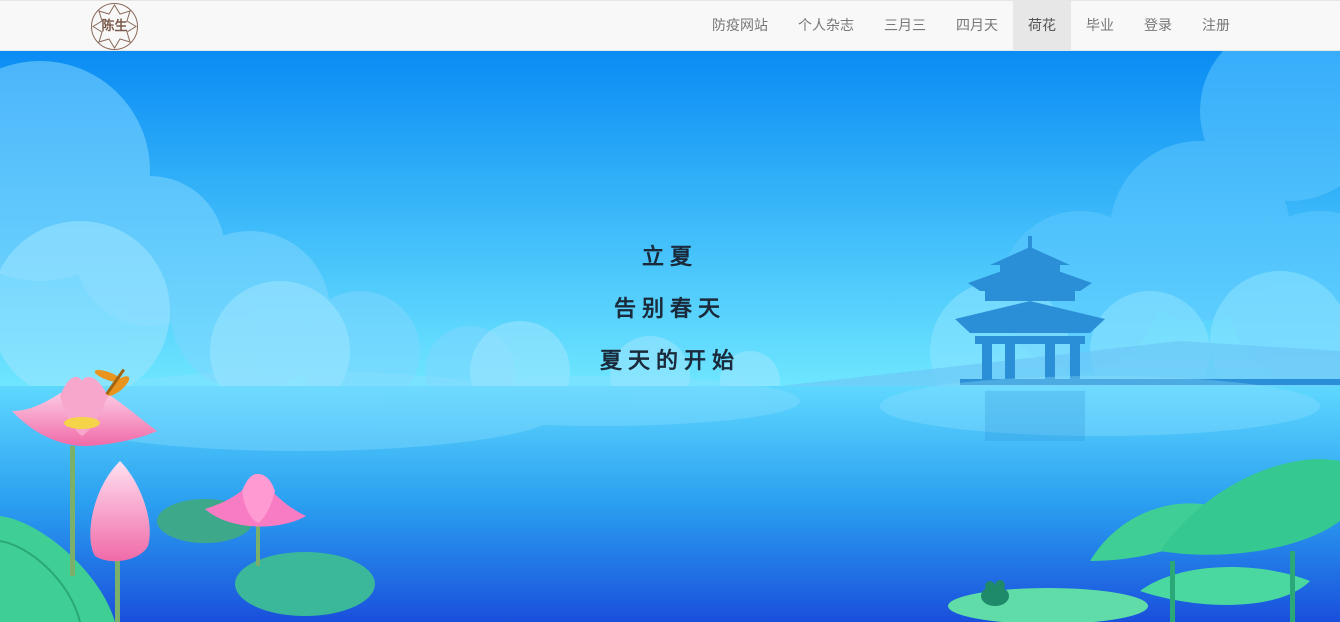 Image resolution: width=1340 pixels, height=622 pixels. Describe the element at coordinates (826, 26) in the screenshot. I see `nav-item-magazine: 个人杂志` at that location.